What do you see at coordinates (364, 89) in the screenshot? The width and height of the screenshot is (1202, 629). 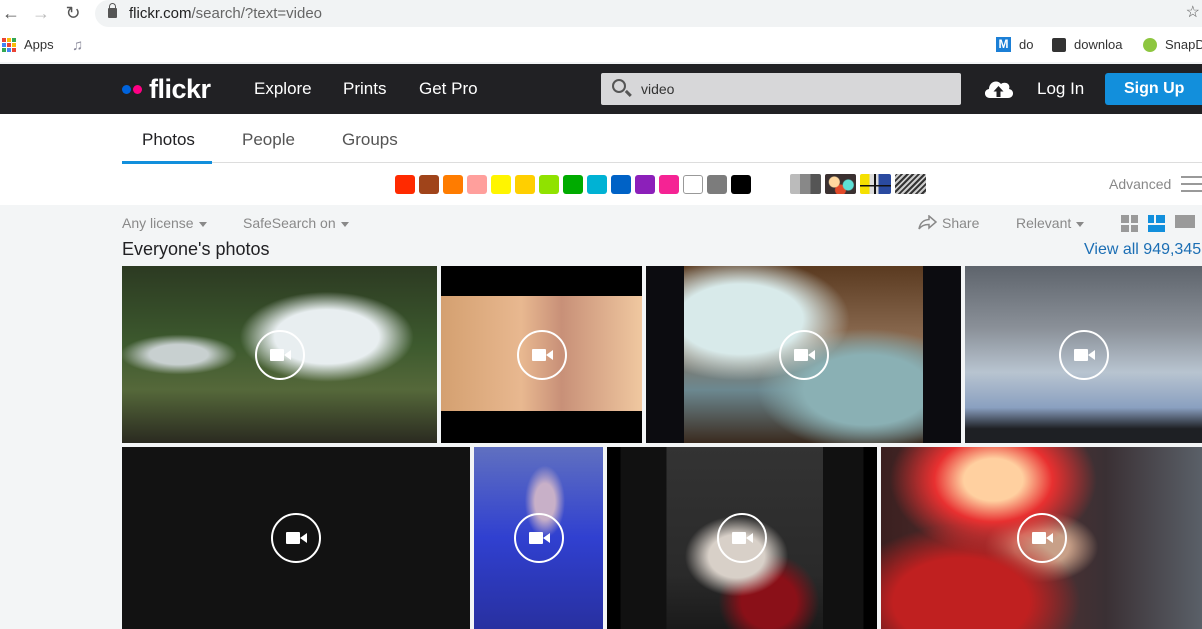 I see `nav-prints: Prints` at bounding box center [364, 89].